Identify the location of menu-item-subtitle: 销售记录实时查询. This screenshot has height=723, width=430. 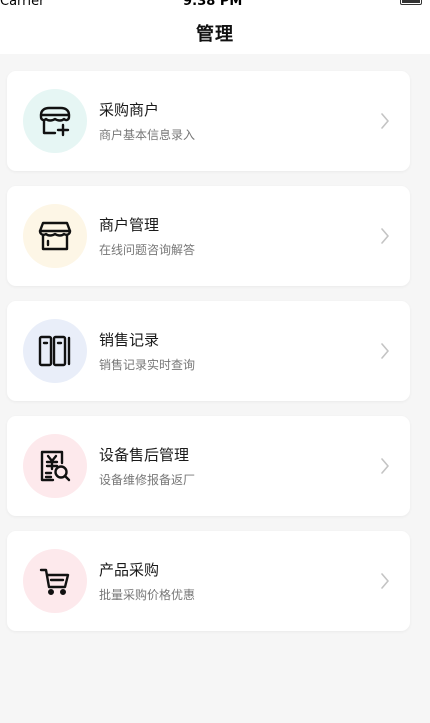
(147, 364).